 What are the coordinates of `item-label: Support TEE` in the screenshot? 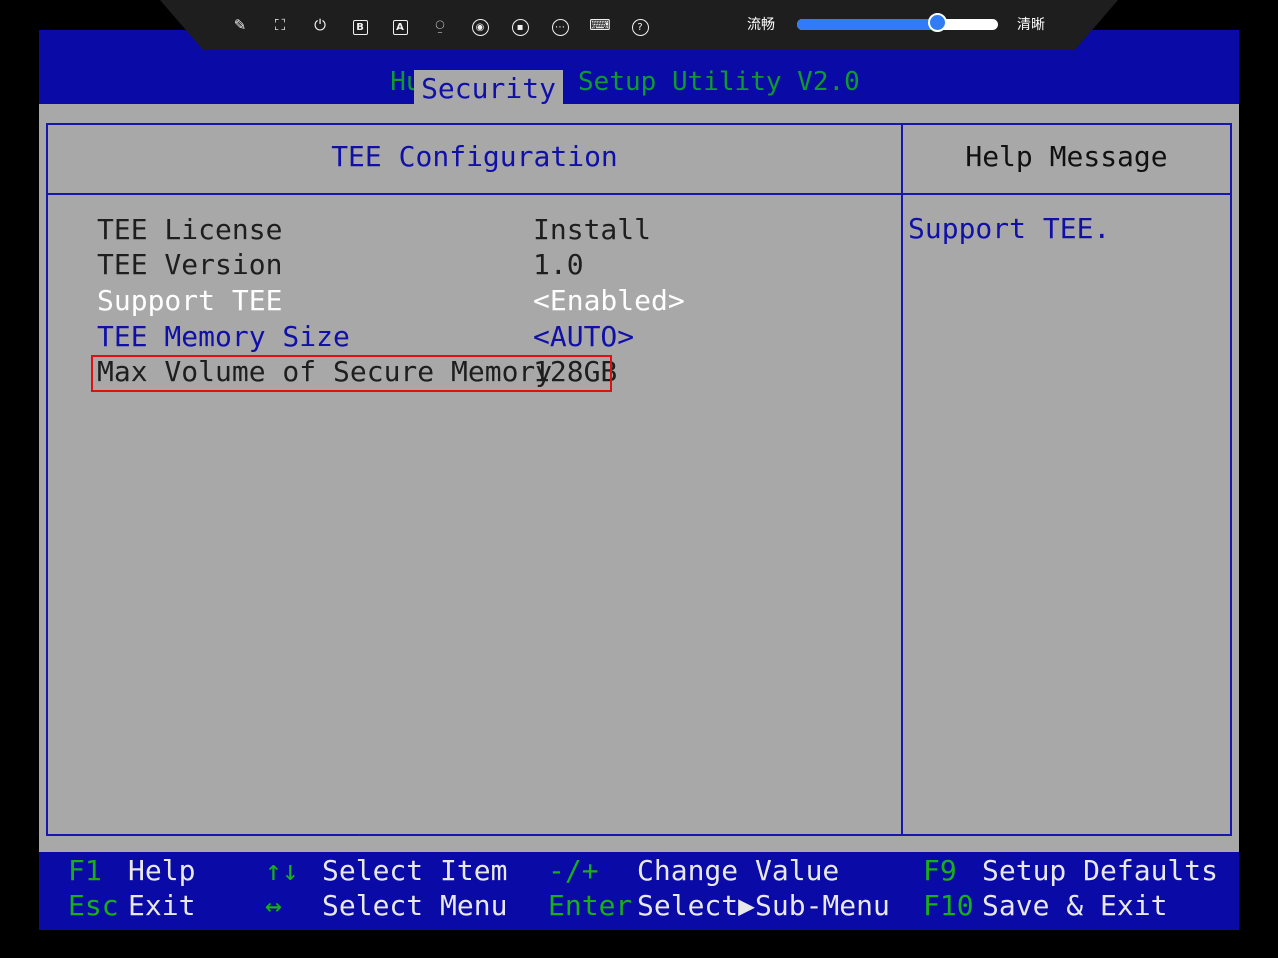 It's located at (190, 300).